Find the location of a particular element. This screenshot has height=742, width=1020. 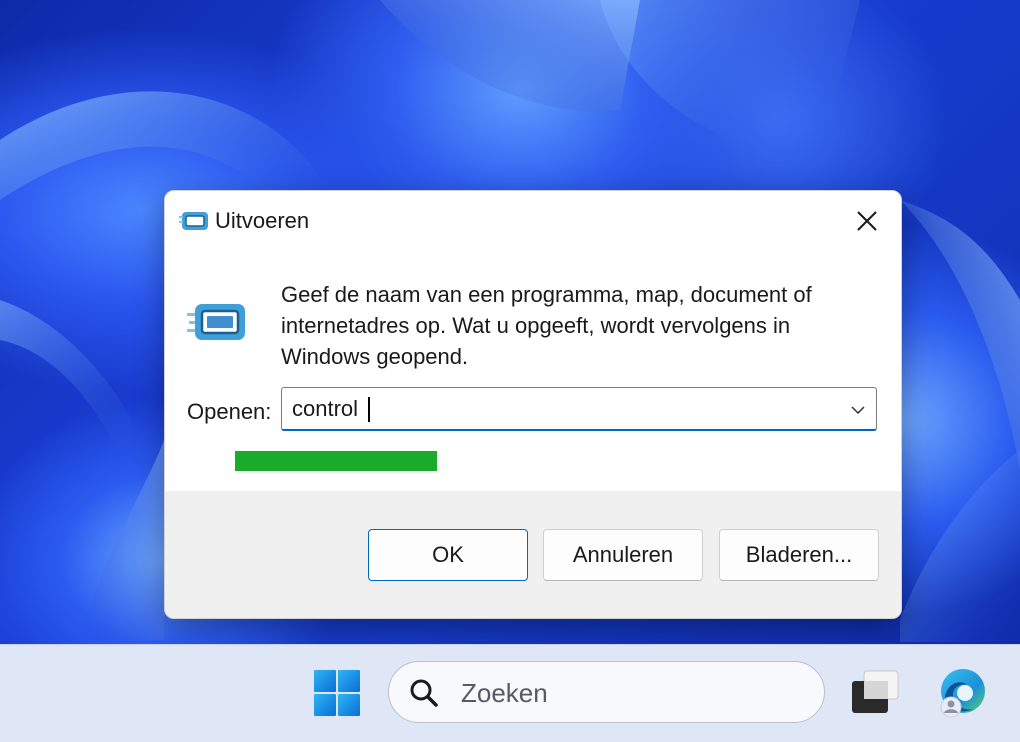

windows-logo-icon is located at coordinates (337, 693).